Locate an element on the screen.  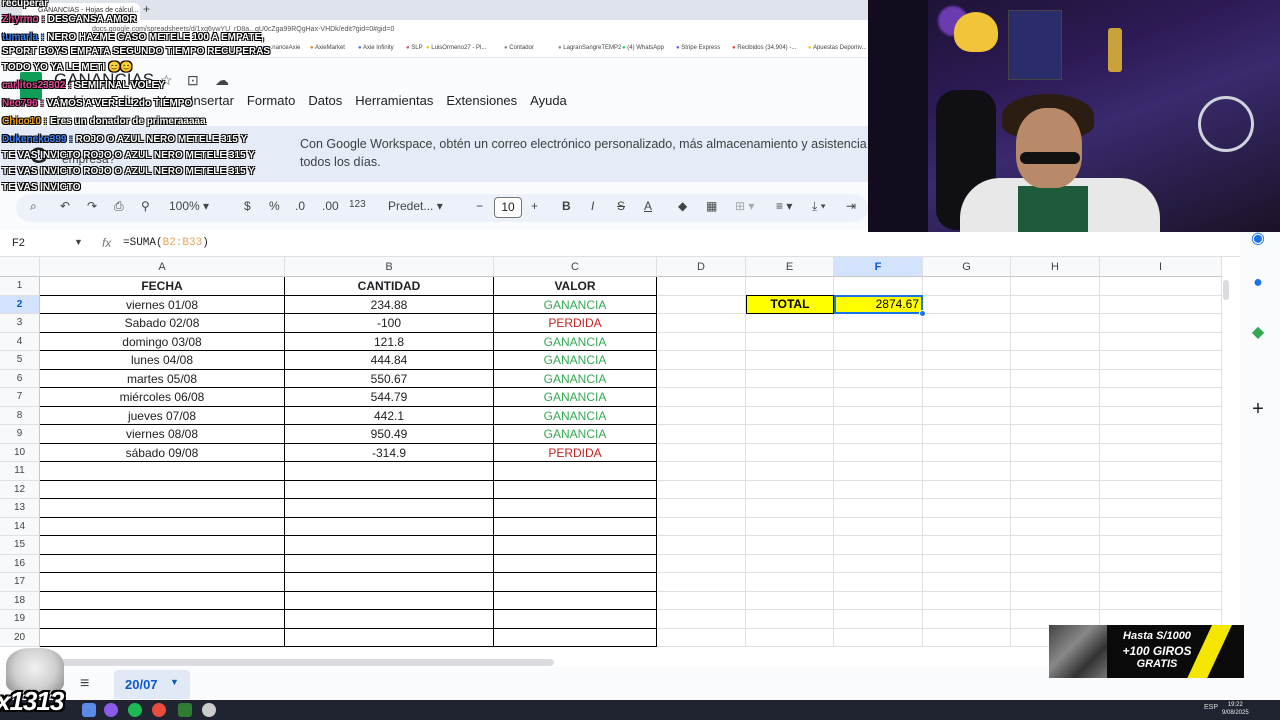
row-header: 15 is located at coordinates (20, 545).